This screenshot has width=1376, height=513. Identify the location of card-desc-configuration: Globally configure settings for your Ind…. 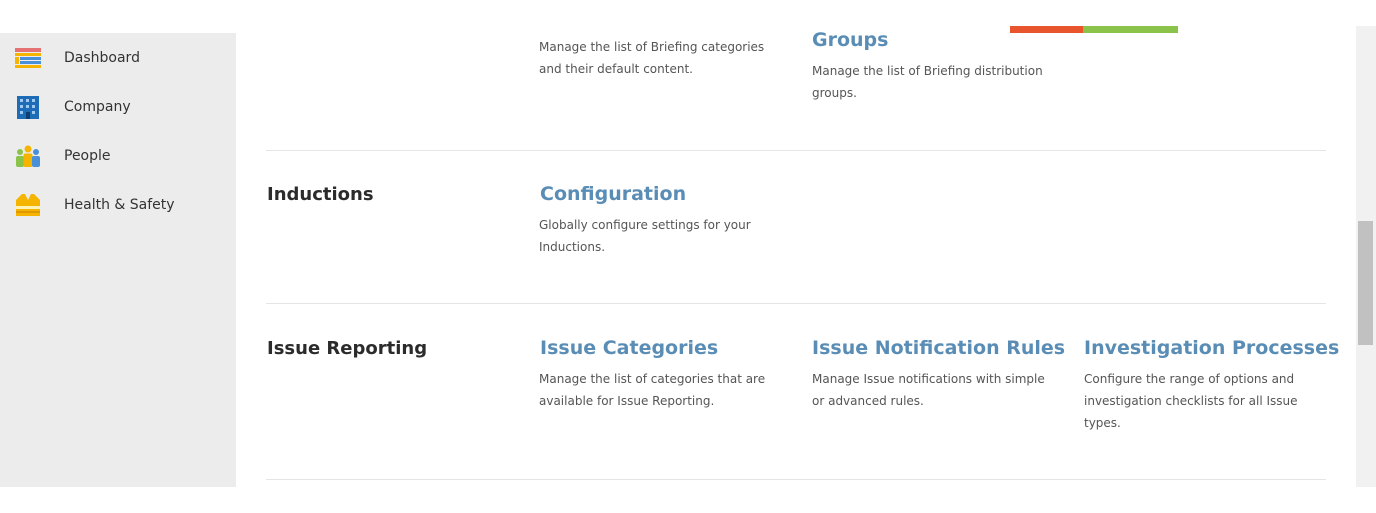
(645, 236).